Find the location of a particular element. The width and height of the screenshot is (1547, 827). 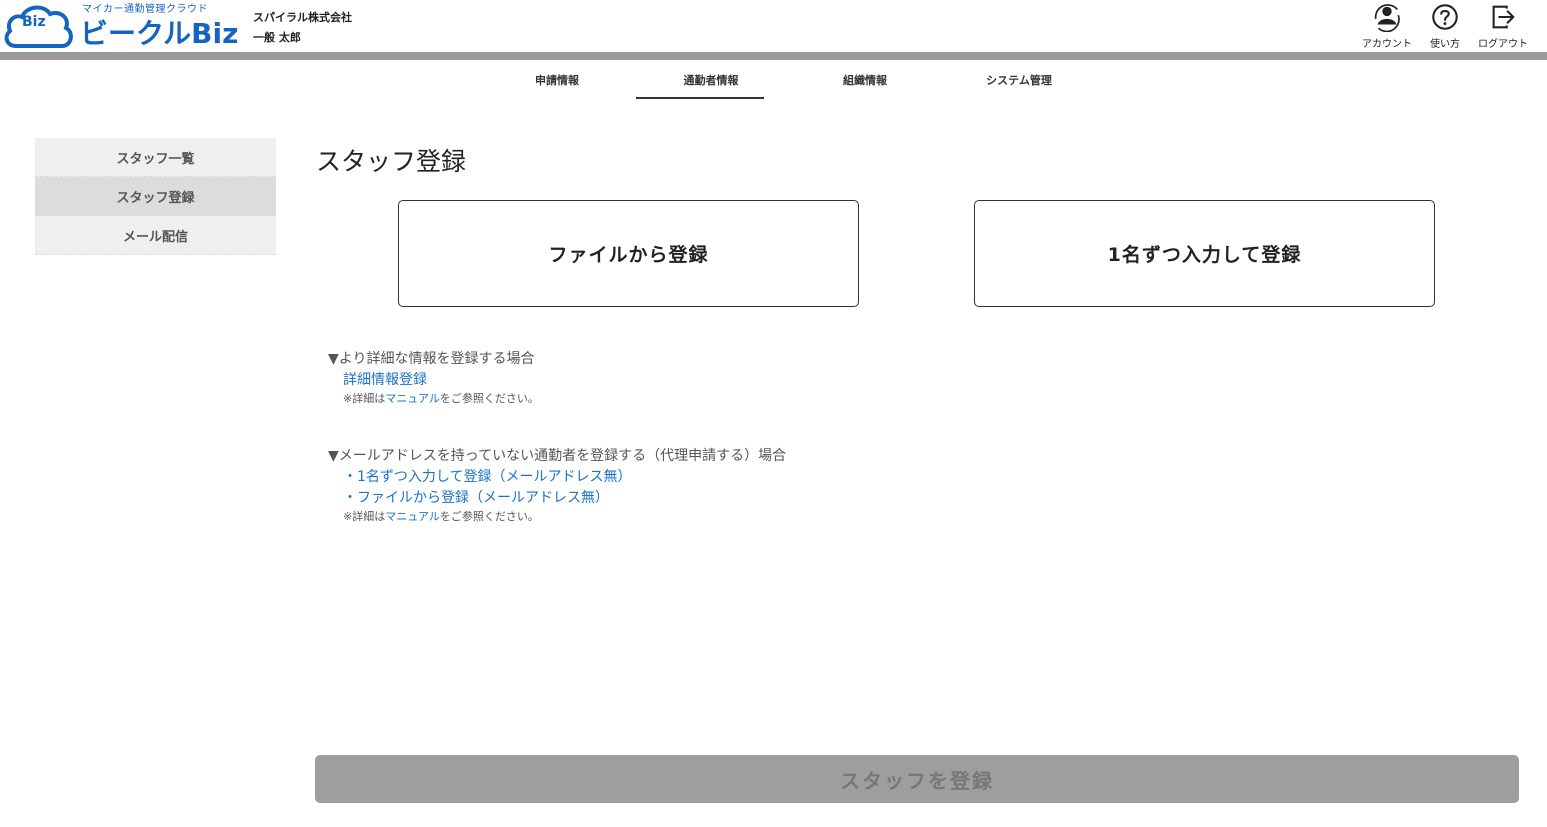

header-divider-bar is located at coordinates (773, 56).